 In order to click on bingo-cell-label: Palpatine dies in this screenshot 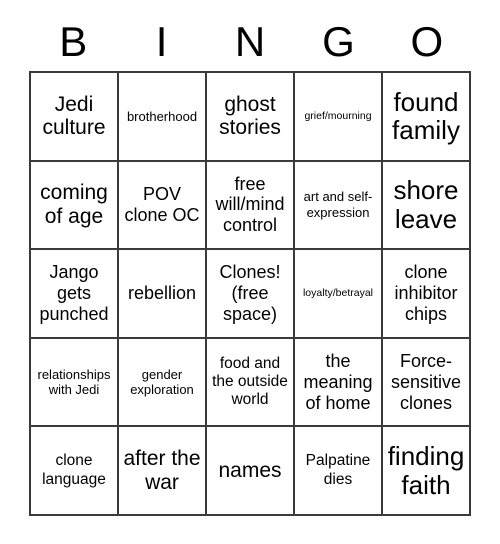, I will do `click(338, 470)`.